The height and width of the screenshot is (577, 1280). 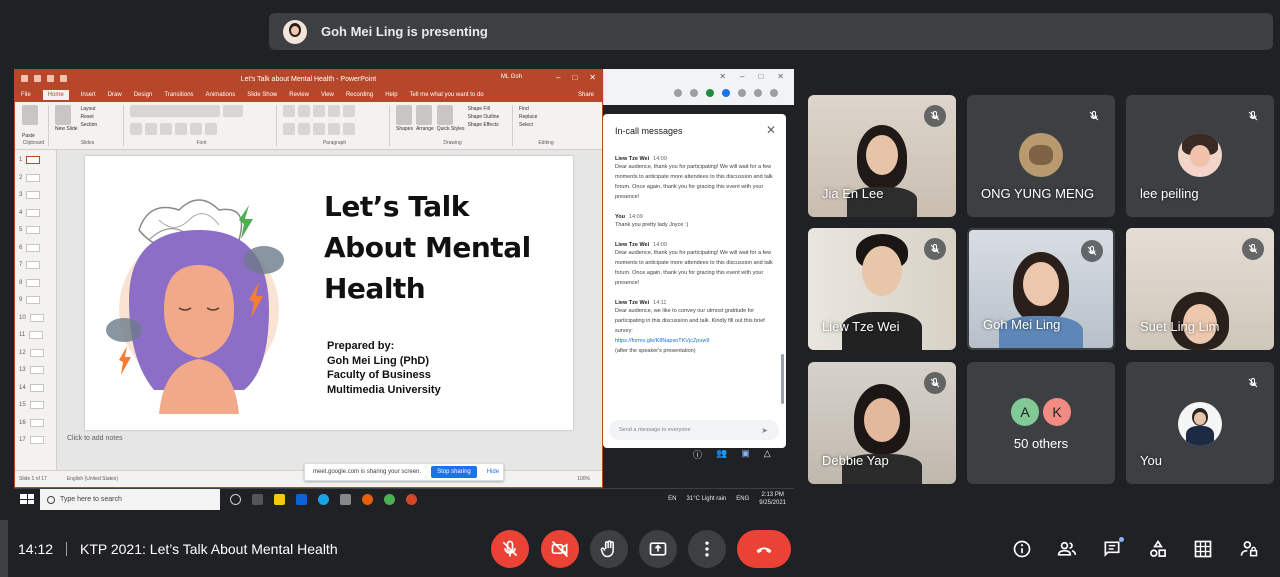 What do you see at coordinates (526, 125) in the screenshot?
I see `select-label: Select` at bounding box center [526, 125].